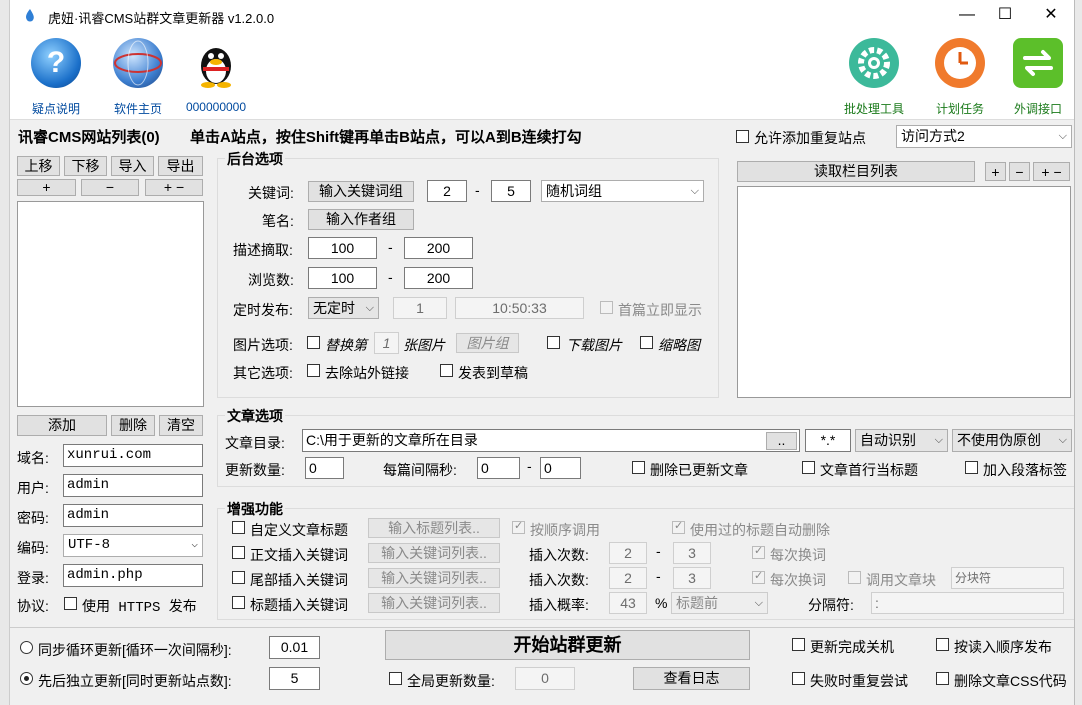  Describe the element at coordinates (854, 577) in the screenshot. I see `call-block-checkbox` at that location.